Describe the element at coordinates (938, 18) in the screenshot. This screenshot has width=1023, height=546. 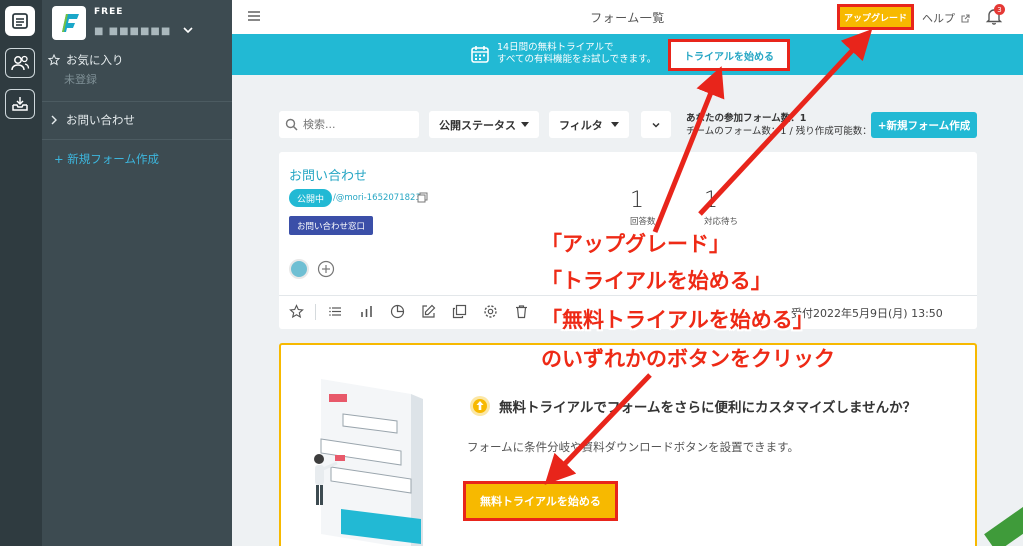
I see `help-label: ヘルプ` at that location.